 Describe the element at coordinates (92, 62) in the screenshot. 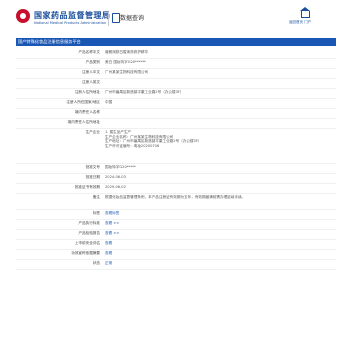

I see `row-label: 产品类别` at that location.